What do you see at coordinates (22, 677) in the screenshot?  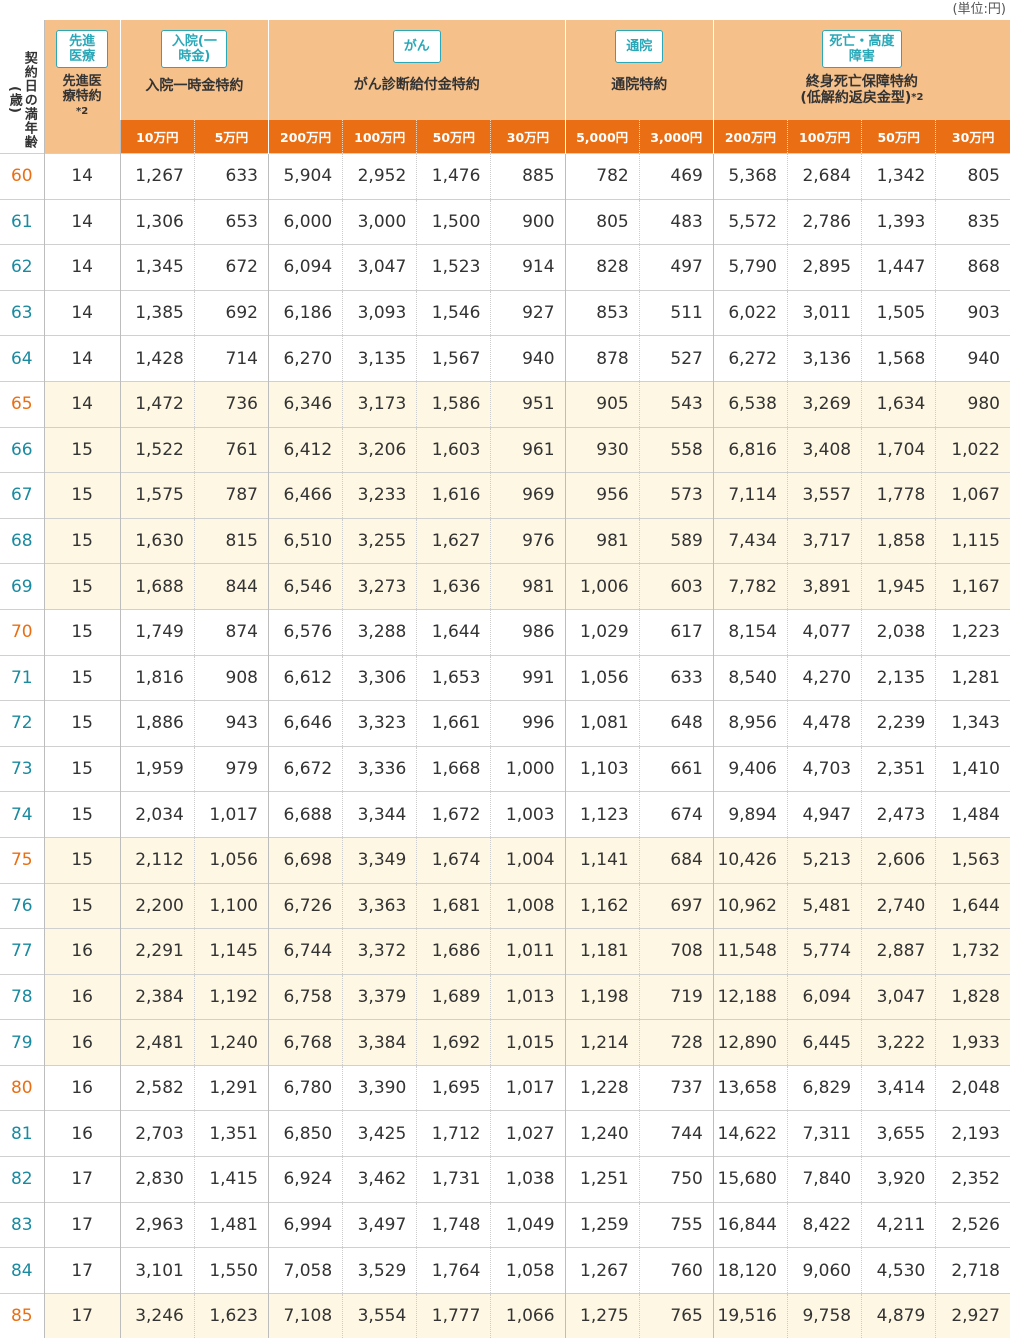 I see `age-cell: 71` at bounding box center [22, 677].